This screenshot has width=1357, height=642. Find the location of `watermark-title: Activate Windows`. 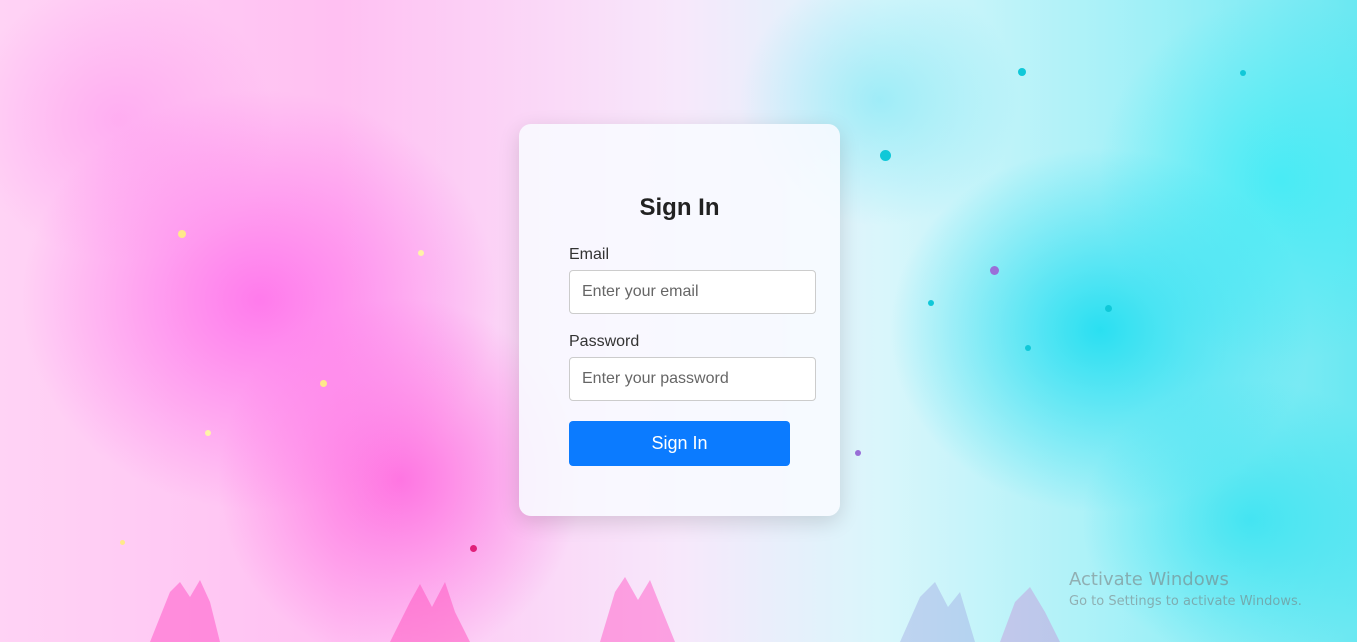

watermark-title: Activate Windows is located at coordinates (1149, 579).